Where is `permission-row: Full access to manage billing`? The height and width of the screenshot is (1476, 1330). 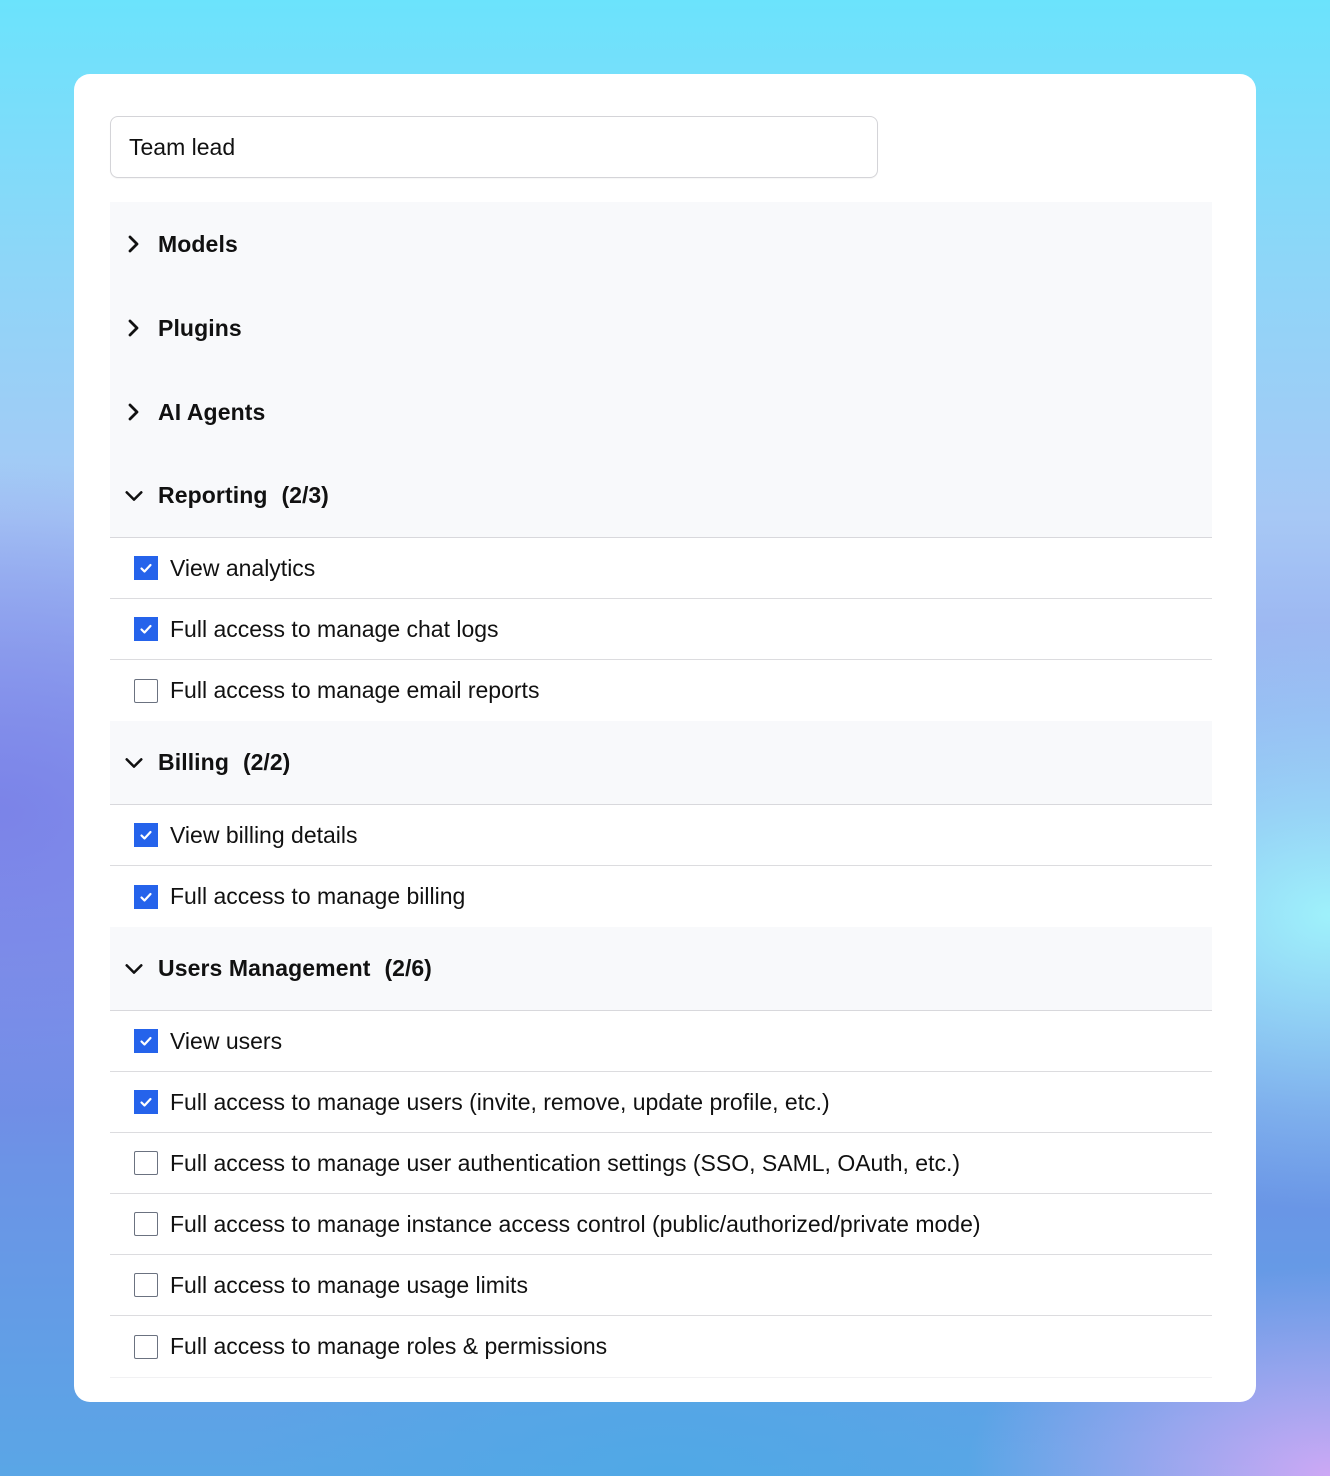
permission-row: Full access to manage billing is located at coordinates (661, 896).